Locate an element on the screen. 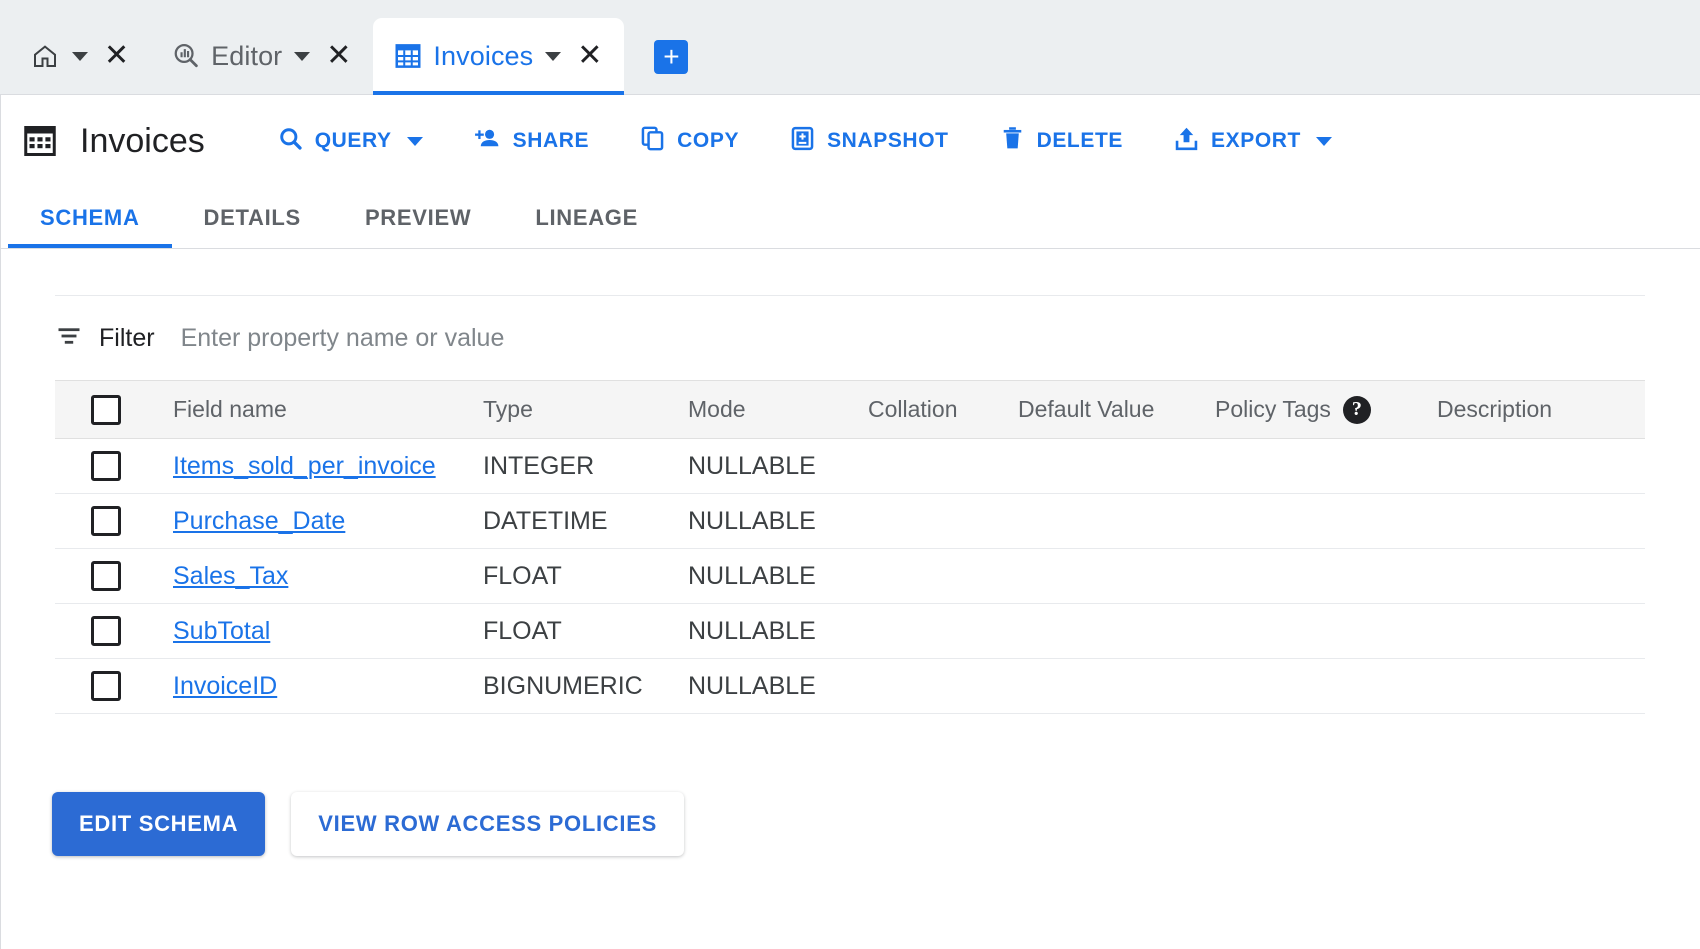 The width and height of the screenshot is (1700, 949). field-name-link: Purchase_Date is located at coordinates (259, 521).